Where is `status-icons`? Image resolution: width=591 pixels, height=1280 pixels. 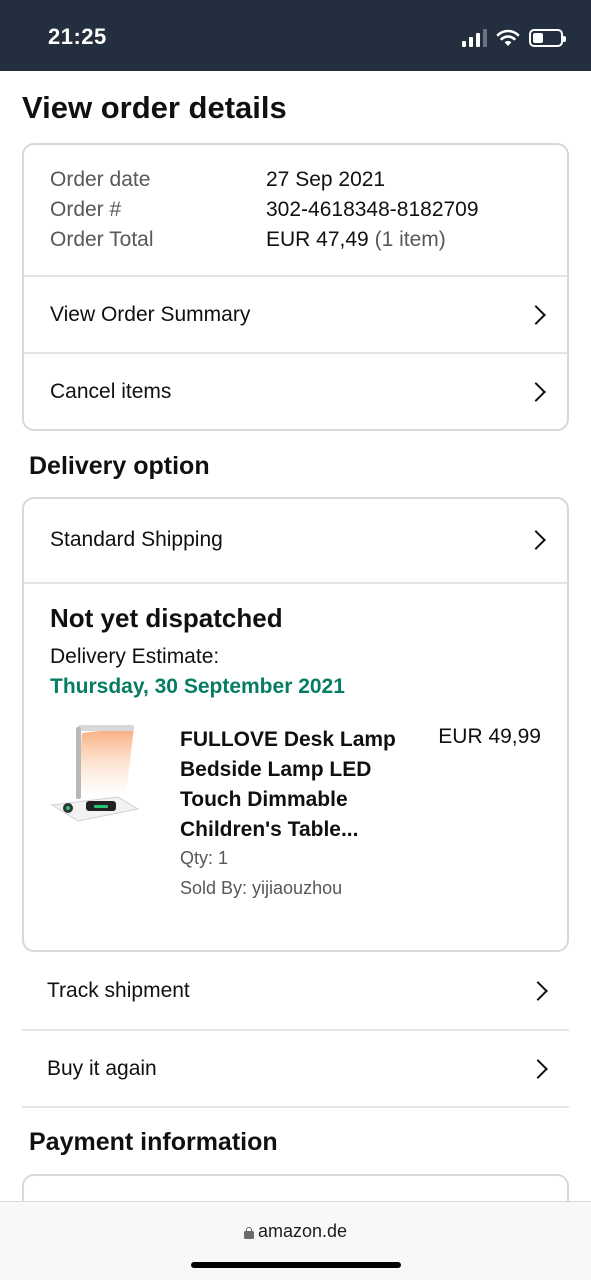
status-icons is located at coordinates (514, 38).